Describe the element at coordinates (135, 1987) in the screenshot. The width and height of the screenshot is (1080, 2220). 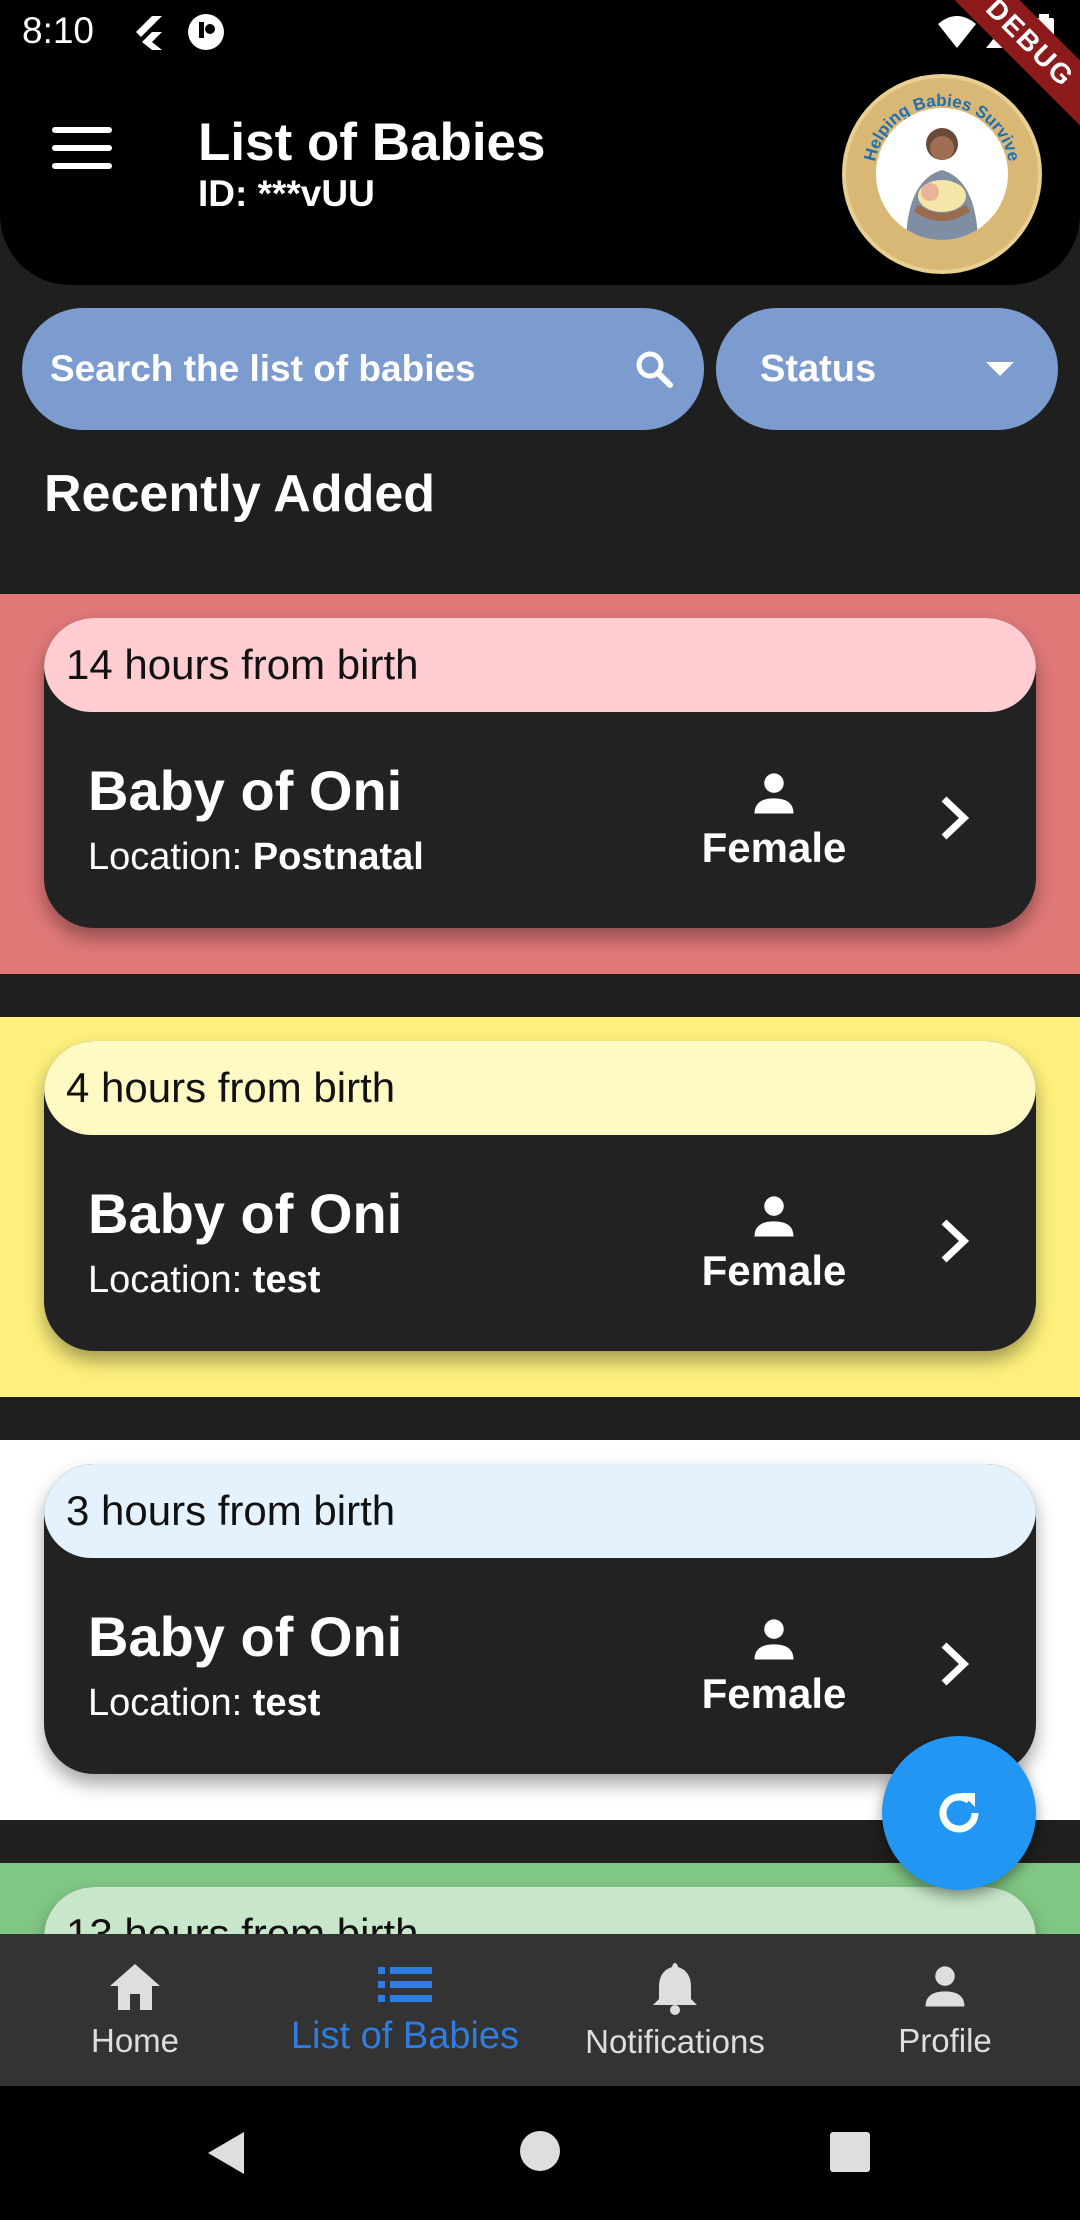
I see `home-icon` at that location.